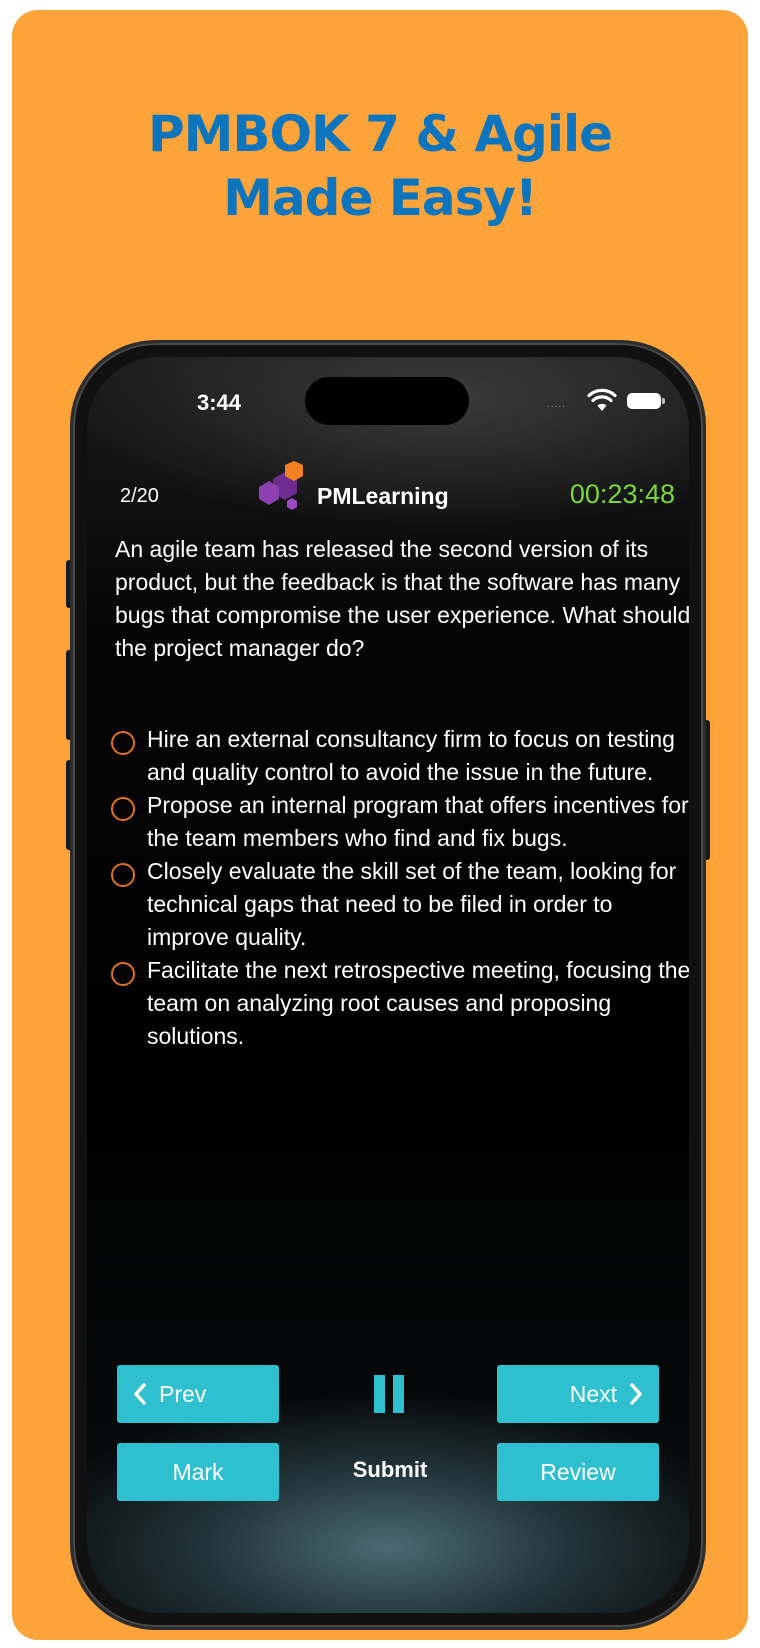 The width and height of the screenshot is (760, 1648). I want to click on chevron-left-icon, so click(140, 1394).